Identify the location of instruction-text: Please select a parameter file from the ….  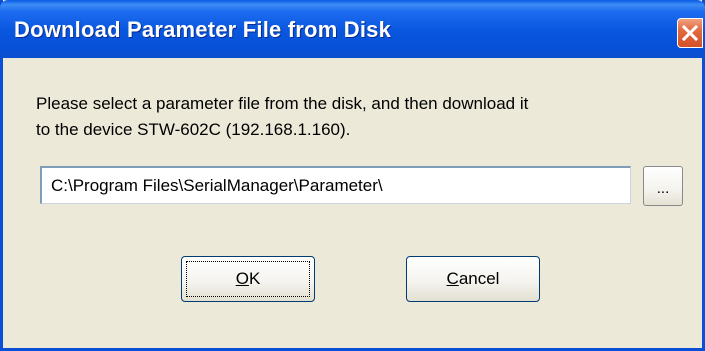
(361, 117).